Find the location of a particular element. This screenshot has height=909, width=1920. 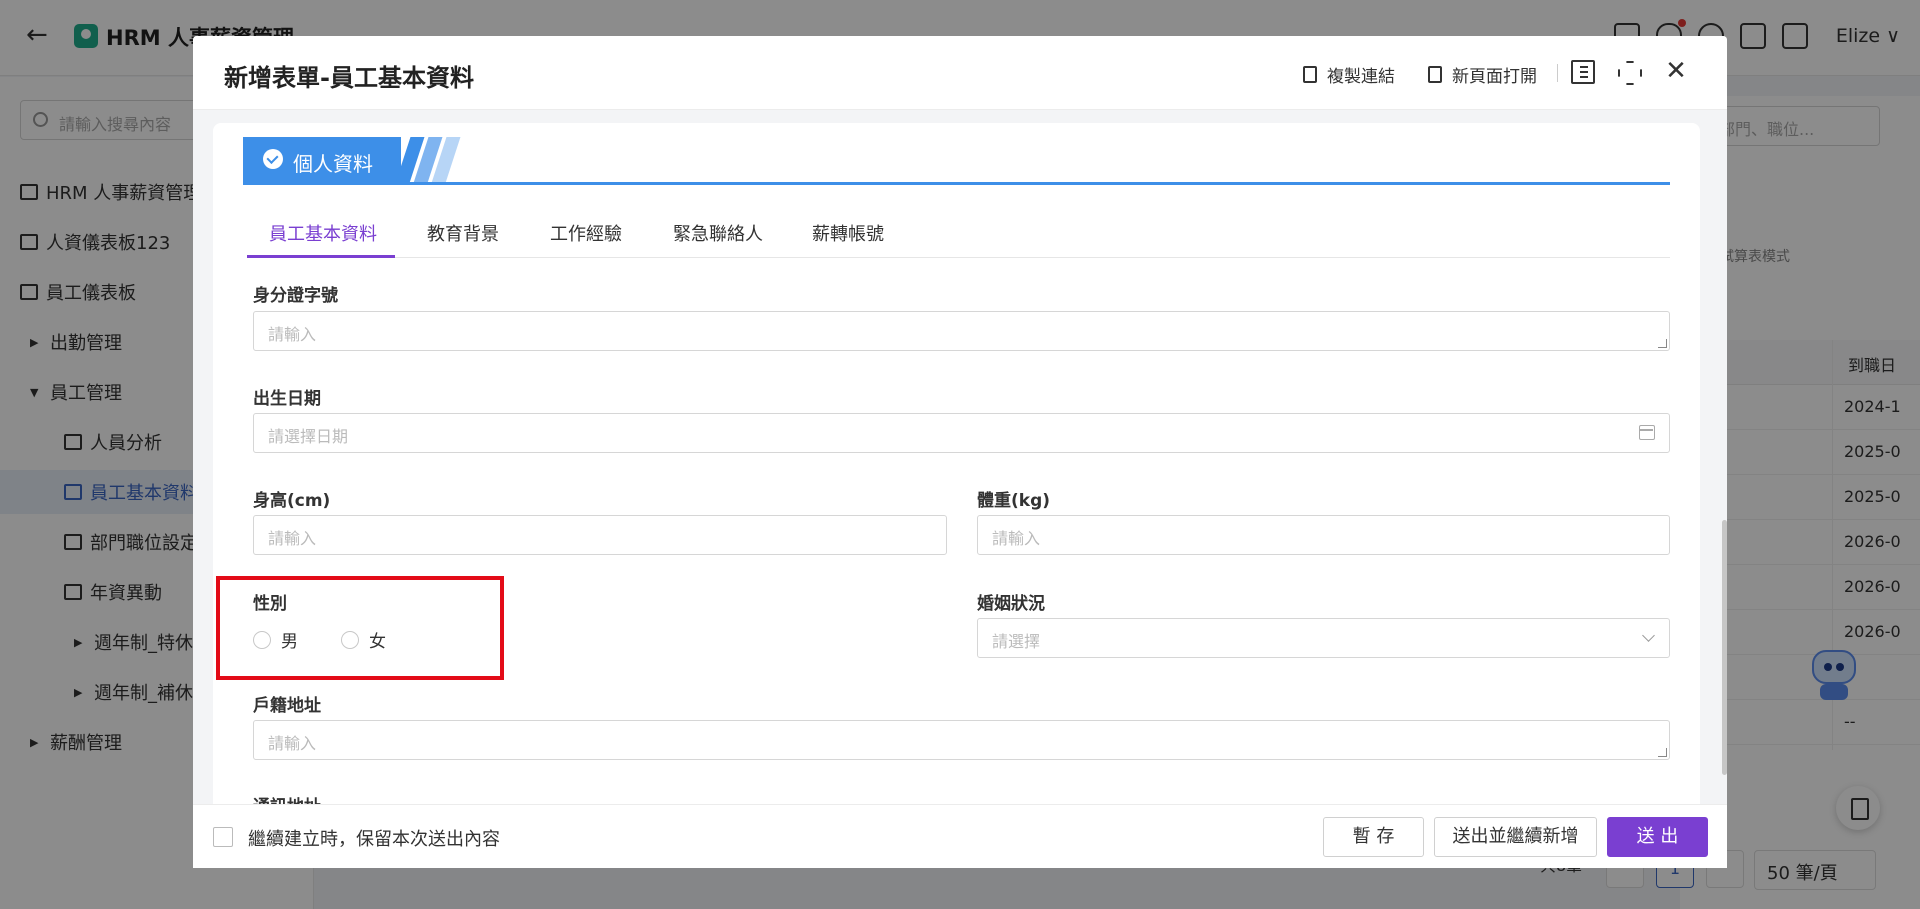

tab-work-experience: 工作經驗 is located at coordinates (586, 233).